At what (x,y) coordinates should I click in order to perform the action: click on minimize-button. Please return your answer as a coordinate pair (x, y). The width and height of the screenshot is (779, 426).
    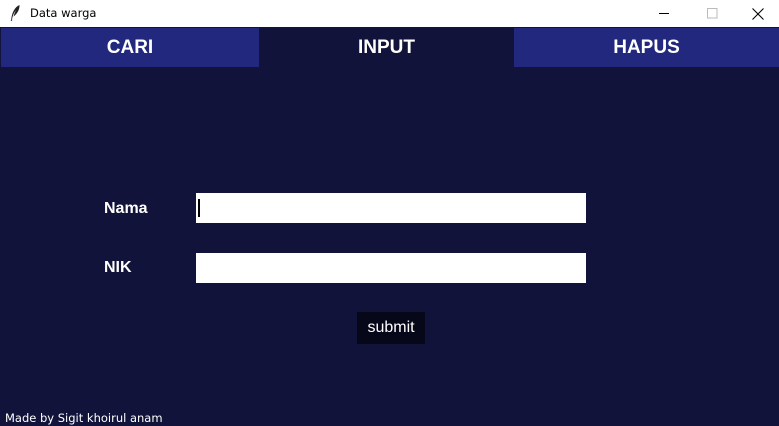
    Looking at the image, I should click on (664, 13).